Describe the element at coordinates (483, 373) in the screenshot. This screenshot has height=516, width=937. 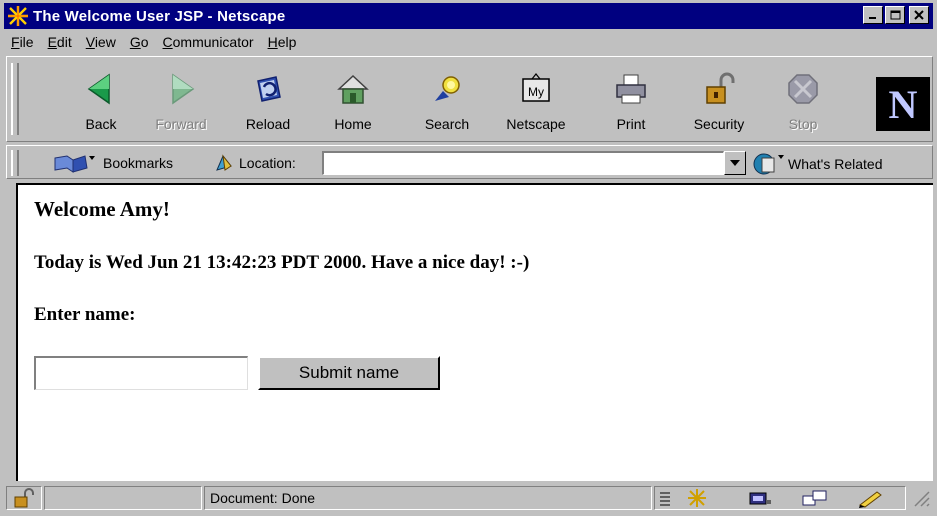
I see `name-form: Submit name` at that location.